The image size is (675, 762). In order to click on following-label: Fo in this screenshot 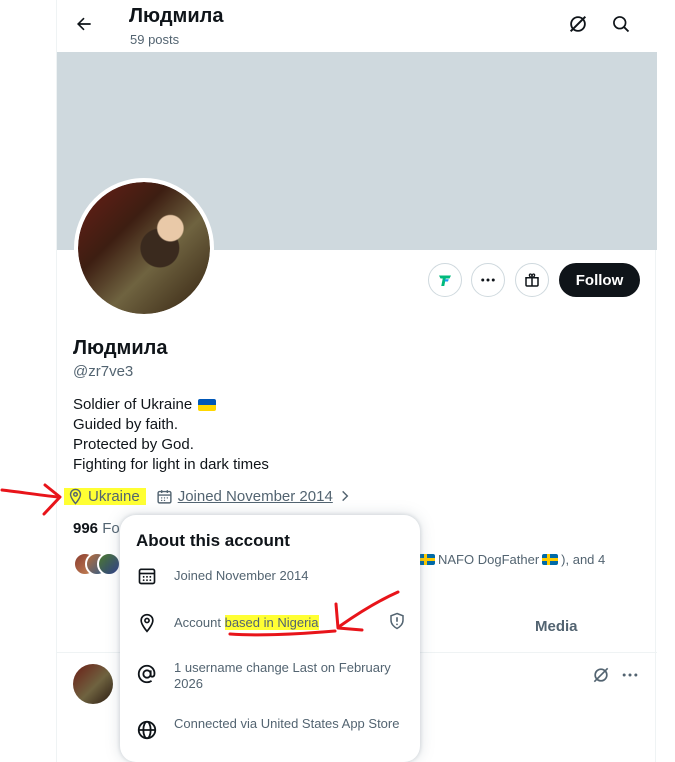, I will do `click(111, 528)`.